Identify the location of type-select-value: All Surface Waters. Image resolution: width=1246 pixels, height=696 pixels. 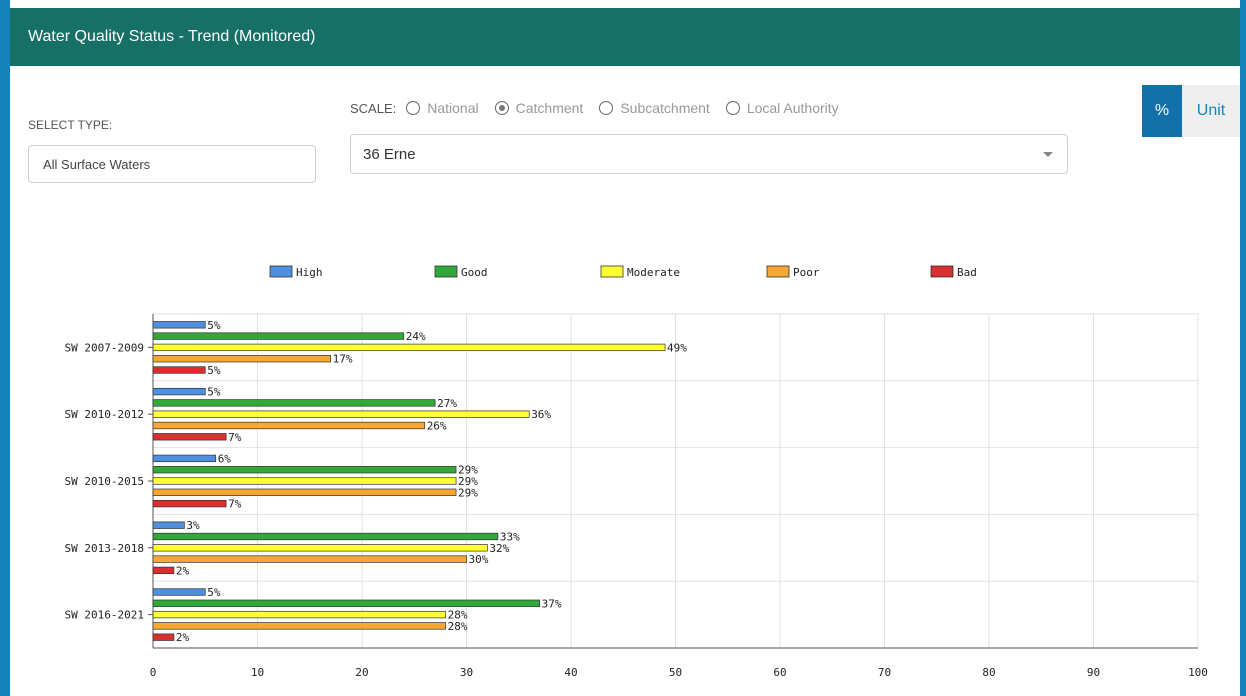
(97, 164).